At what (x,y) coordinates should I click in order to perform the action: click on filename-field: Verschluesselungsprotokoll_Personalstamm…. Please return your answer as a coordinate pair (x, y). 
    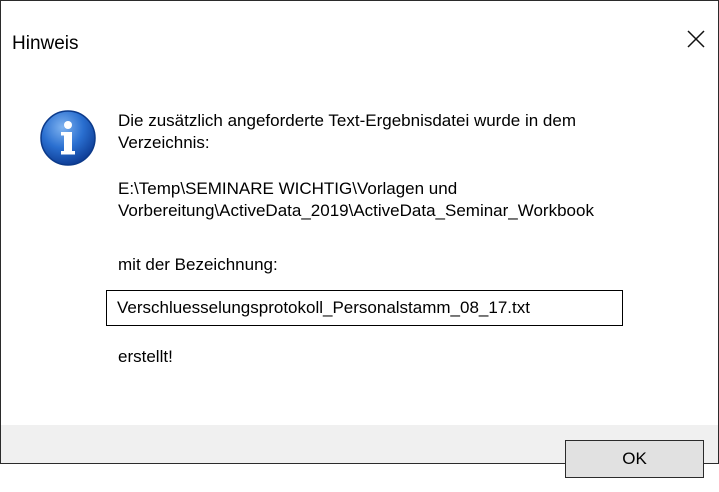
    Looking at the image, I should click on (364, 308).